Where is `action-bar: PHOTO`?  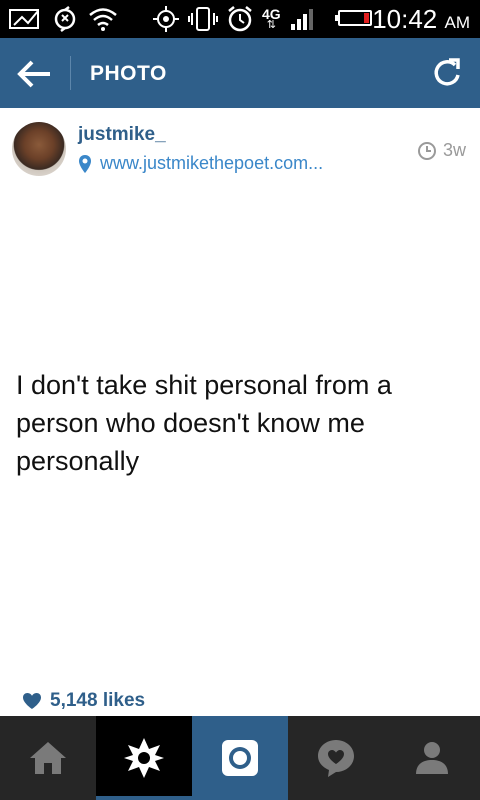
action-bar: PHOTO is located at coordinates (240, 73).